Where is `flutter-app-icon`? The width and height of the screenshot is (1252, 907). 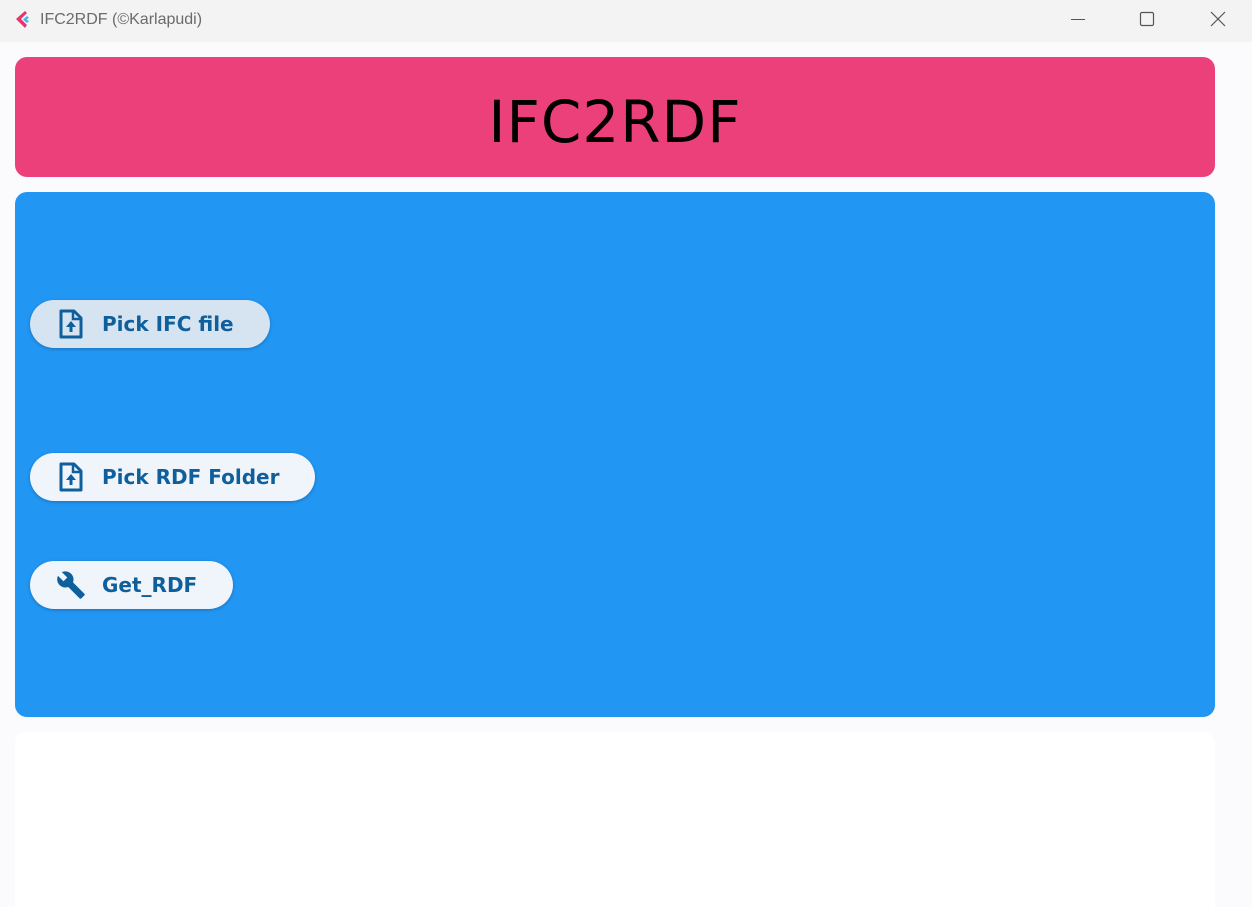
flutter-app-icon is located at coordinates (23, 20).